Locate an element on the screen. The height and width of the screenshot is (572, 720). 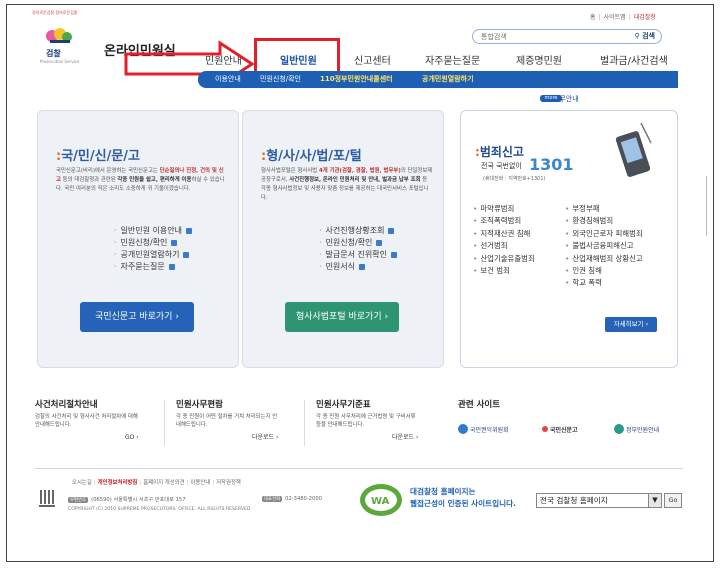
related-sites-block: 관련 사이트 is located at coordinates (479, 404).